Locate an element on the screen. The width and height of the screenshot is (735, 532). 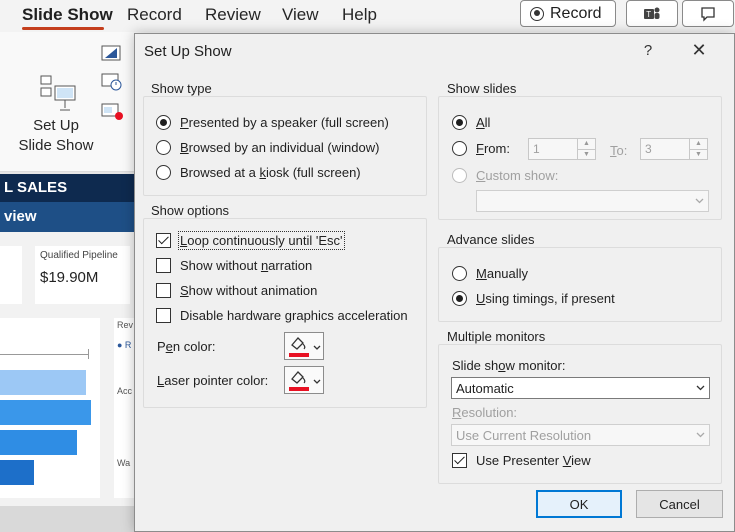
slide-show-monitor-dropdown: Automatic is located at coordinates (580, 388).